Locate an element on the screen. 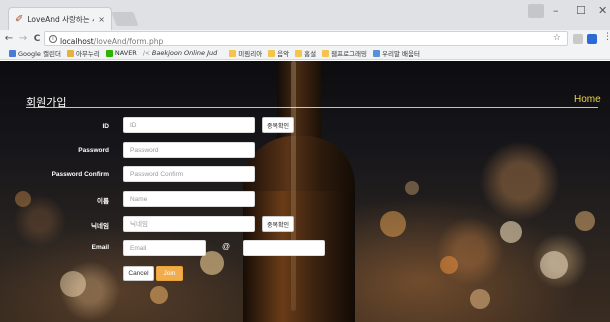 This screenshot has width=610, height=322. email-at-sign: @ is located at coordinates (226, 246).